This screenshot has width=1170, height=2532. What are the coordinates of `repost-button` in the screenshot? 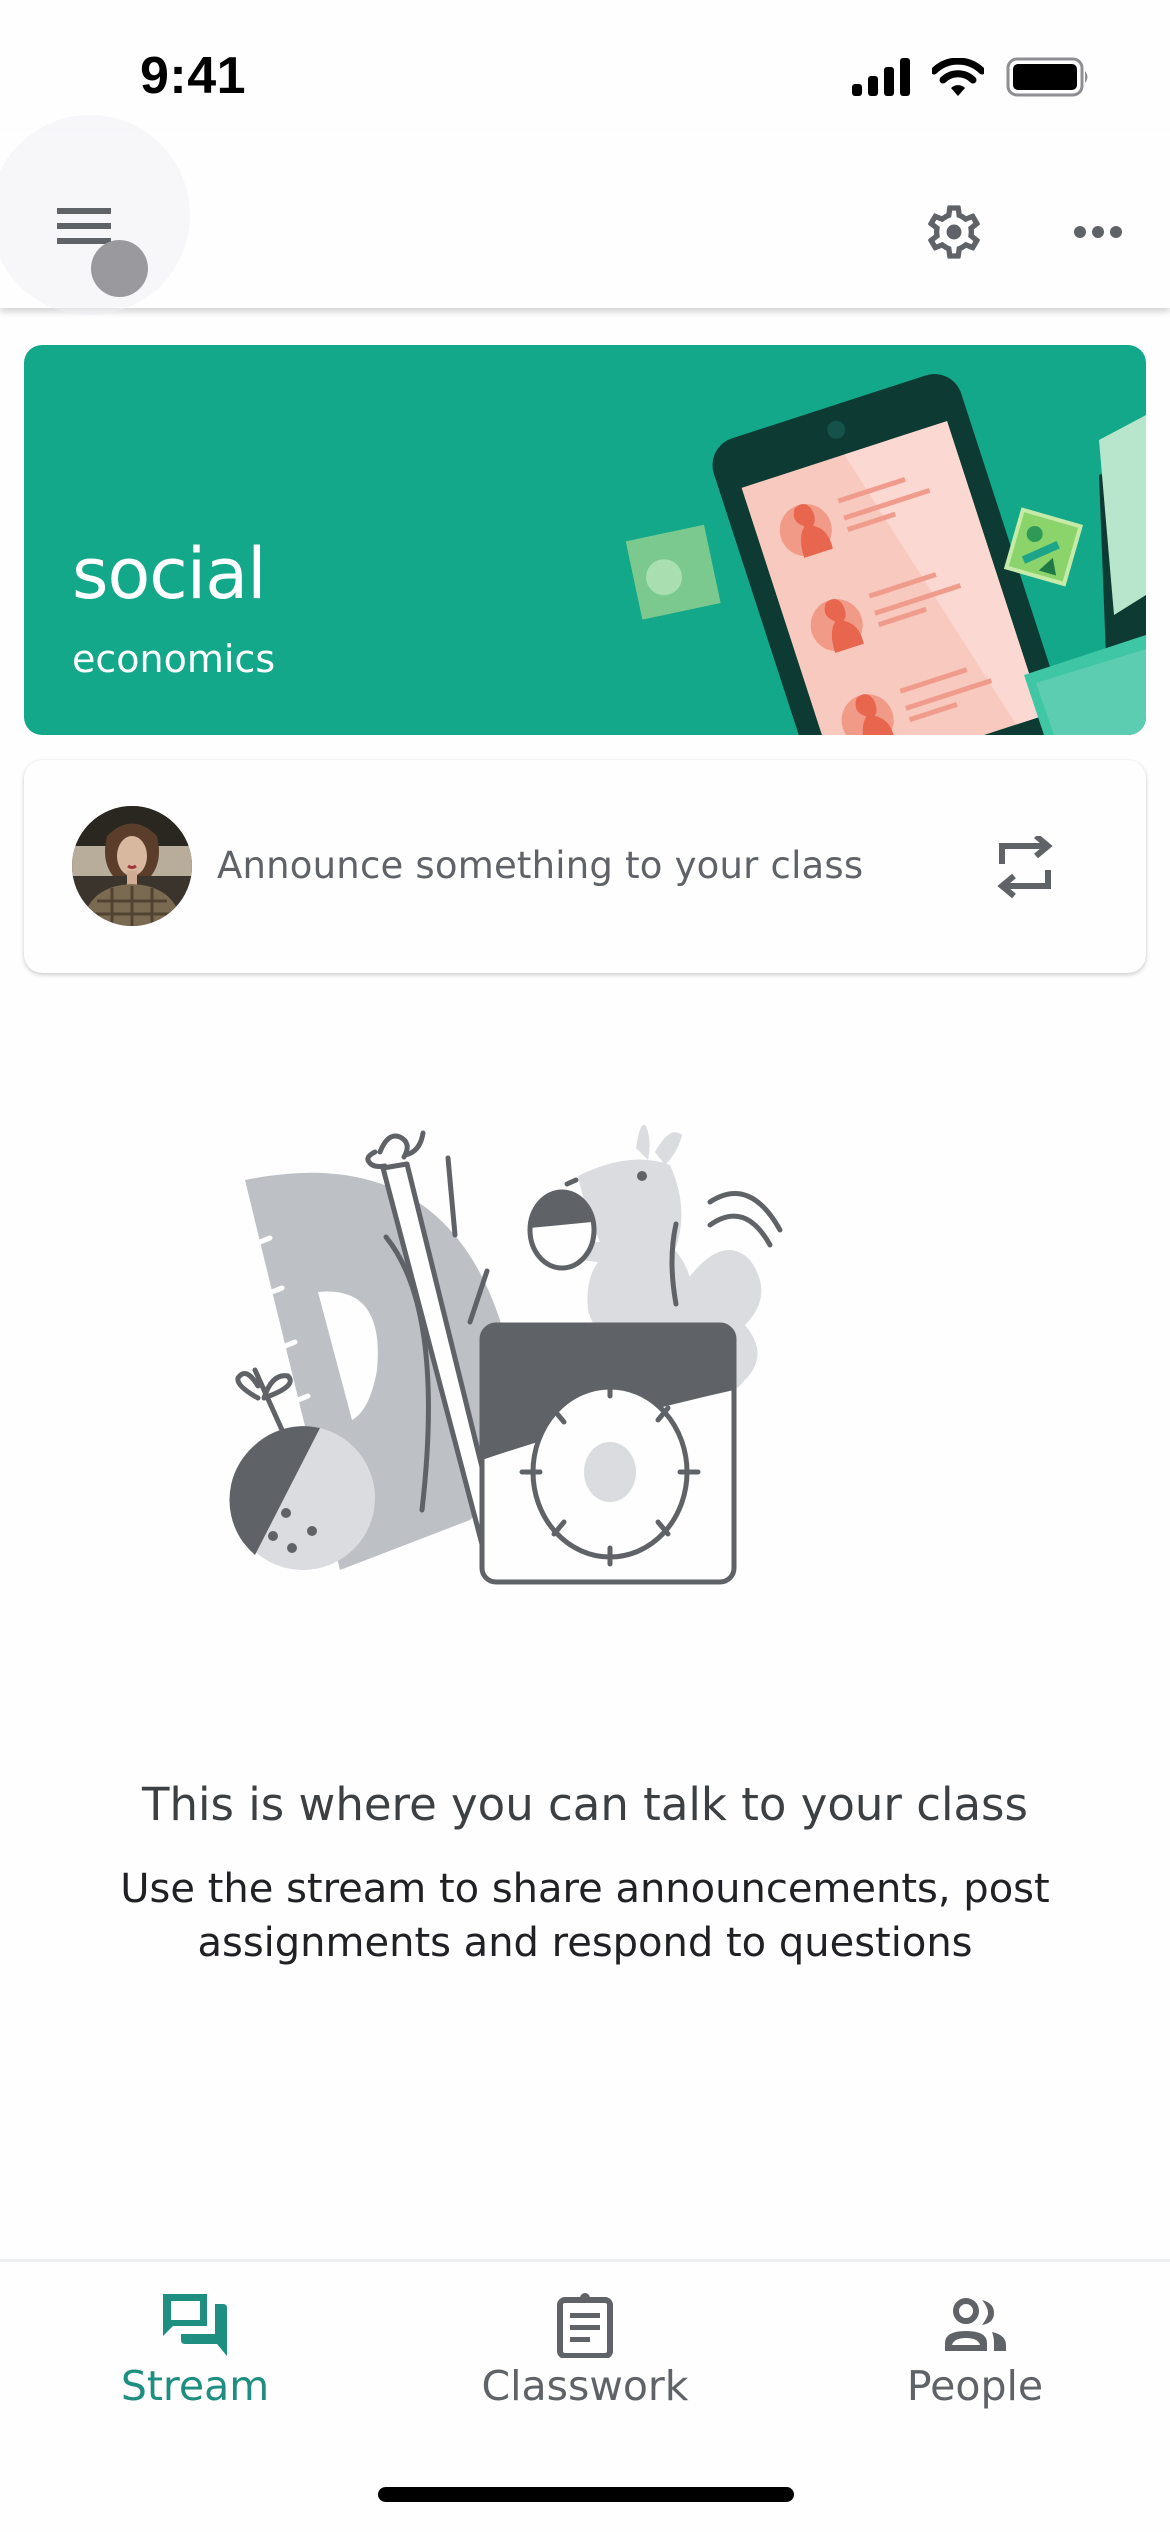 It's located at (1026, 868).